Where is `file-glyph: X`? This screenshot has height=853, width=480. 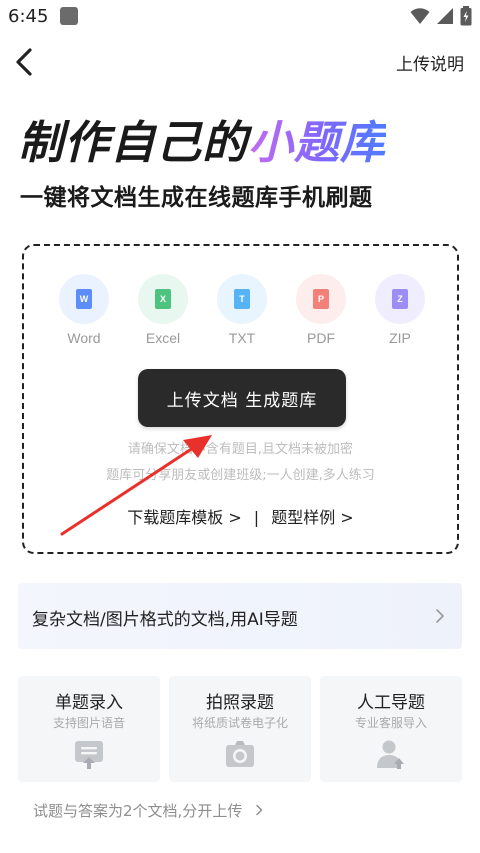
file-glyph: X is located at coordinates (163, 299).